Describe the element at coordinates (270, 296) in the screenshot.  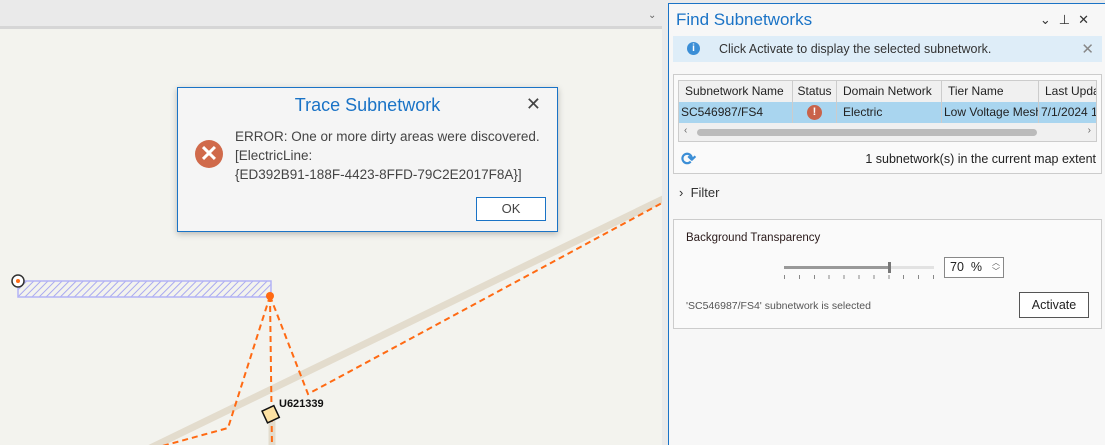
I see `trace-junction` at that location.